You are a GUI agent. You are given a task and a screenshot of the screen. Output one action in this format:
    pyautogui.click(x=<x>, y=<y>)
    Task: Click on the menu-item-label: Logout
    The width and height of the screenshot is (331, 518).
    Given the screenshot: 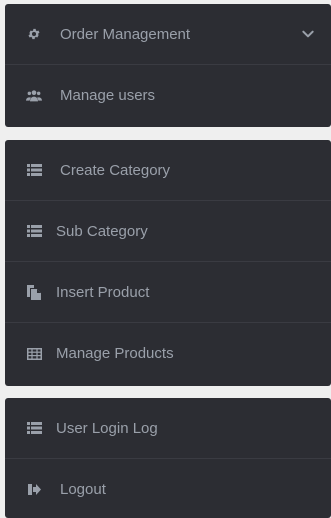 What is the action you would take?
    pyautogui.click(x=83, y=489)
    